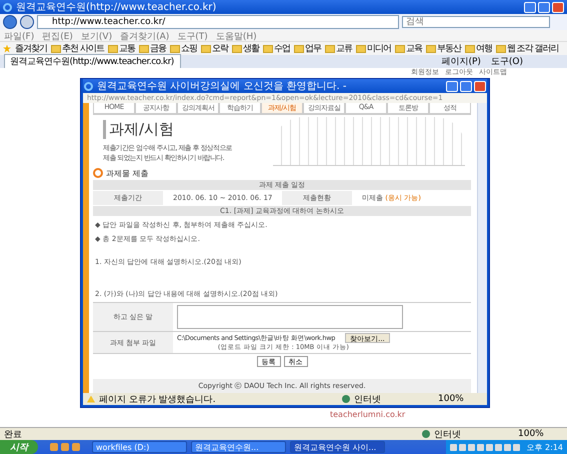 The width and height of the screenshot is (567, 454). Describe the element at coordinates (139, 447) in the screenshot. I see `taskbar-button: workfiles (D:)` at that location.